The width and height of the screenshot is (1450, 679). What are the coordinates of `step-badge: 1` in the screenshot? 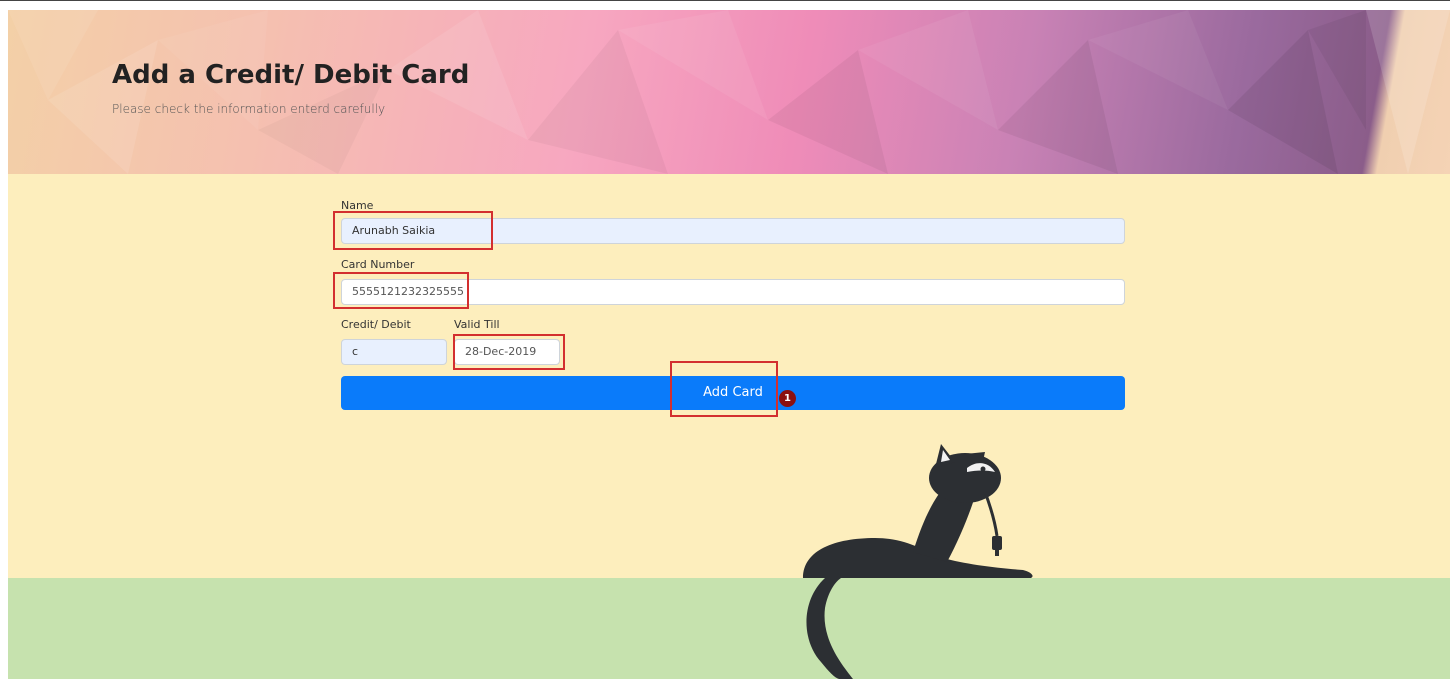 It's located at (787, 398).